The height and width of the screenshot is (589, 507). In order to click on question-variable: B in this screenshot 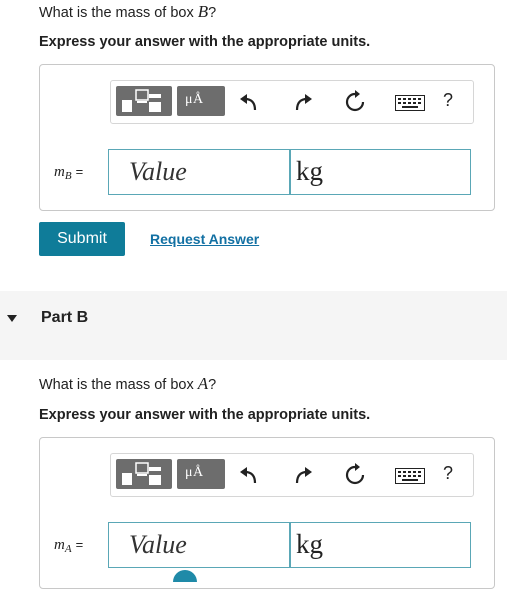, I will do `click(203, 11)`.